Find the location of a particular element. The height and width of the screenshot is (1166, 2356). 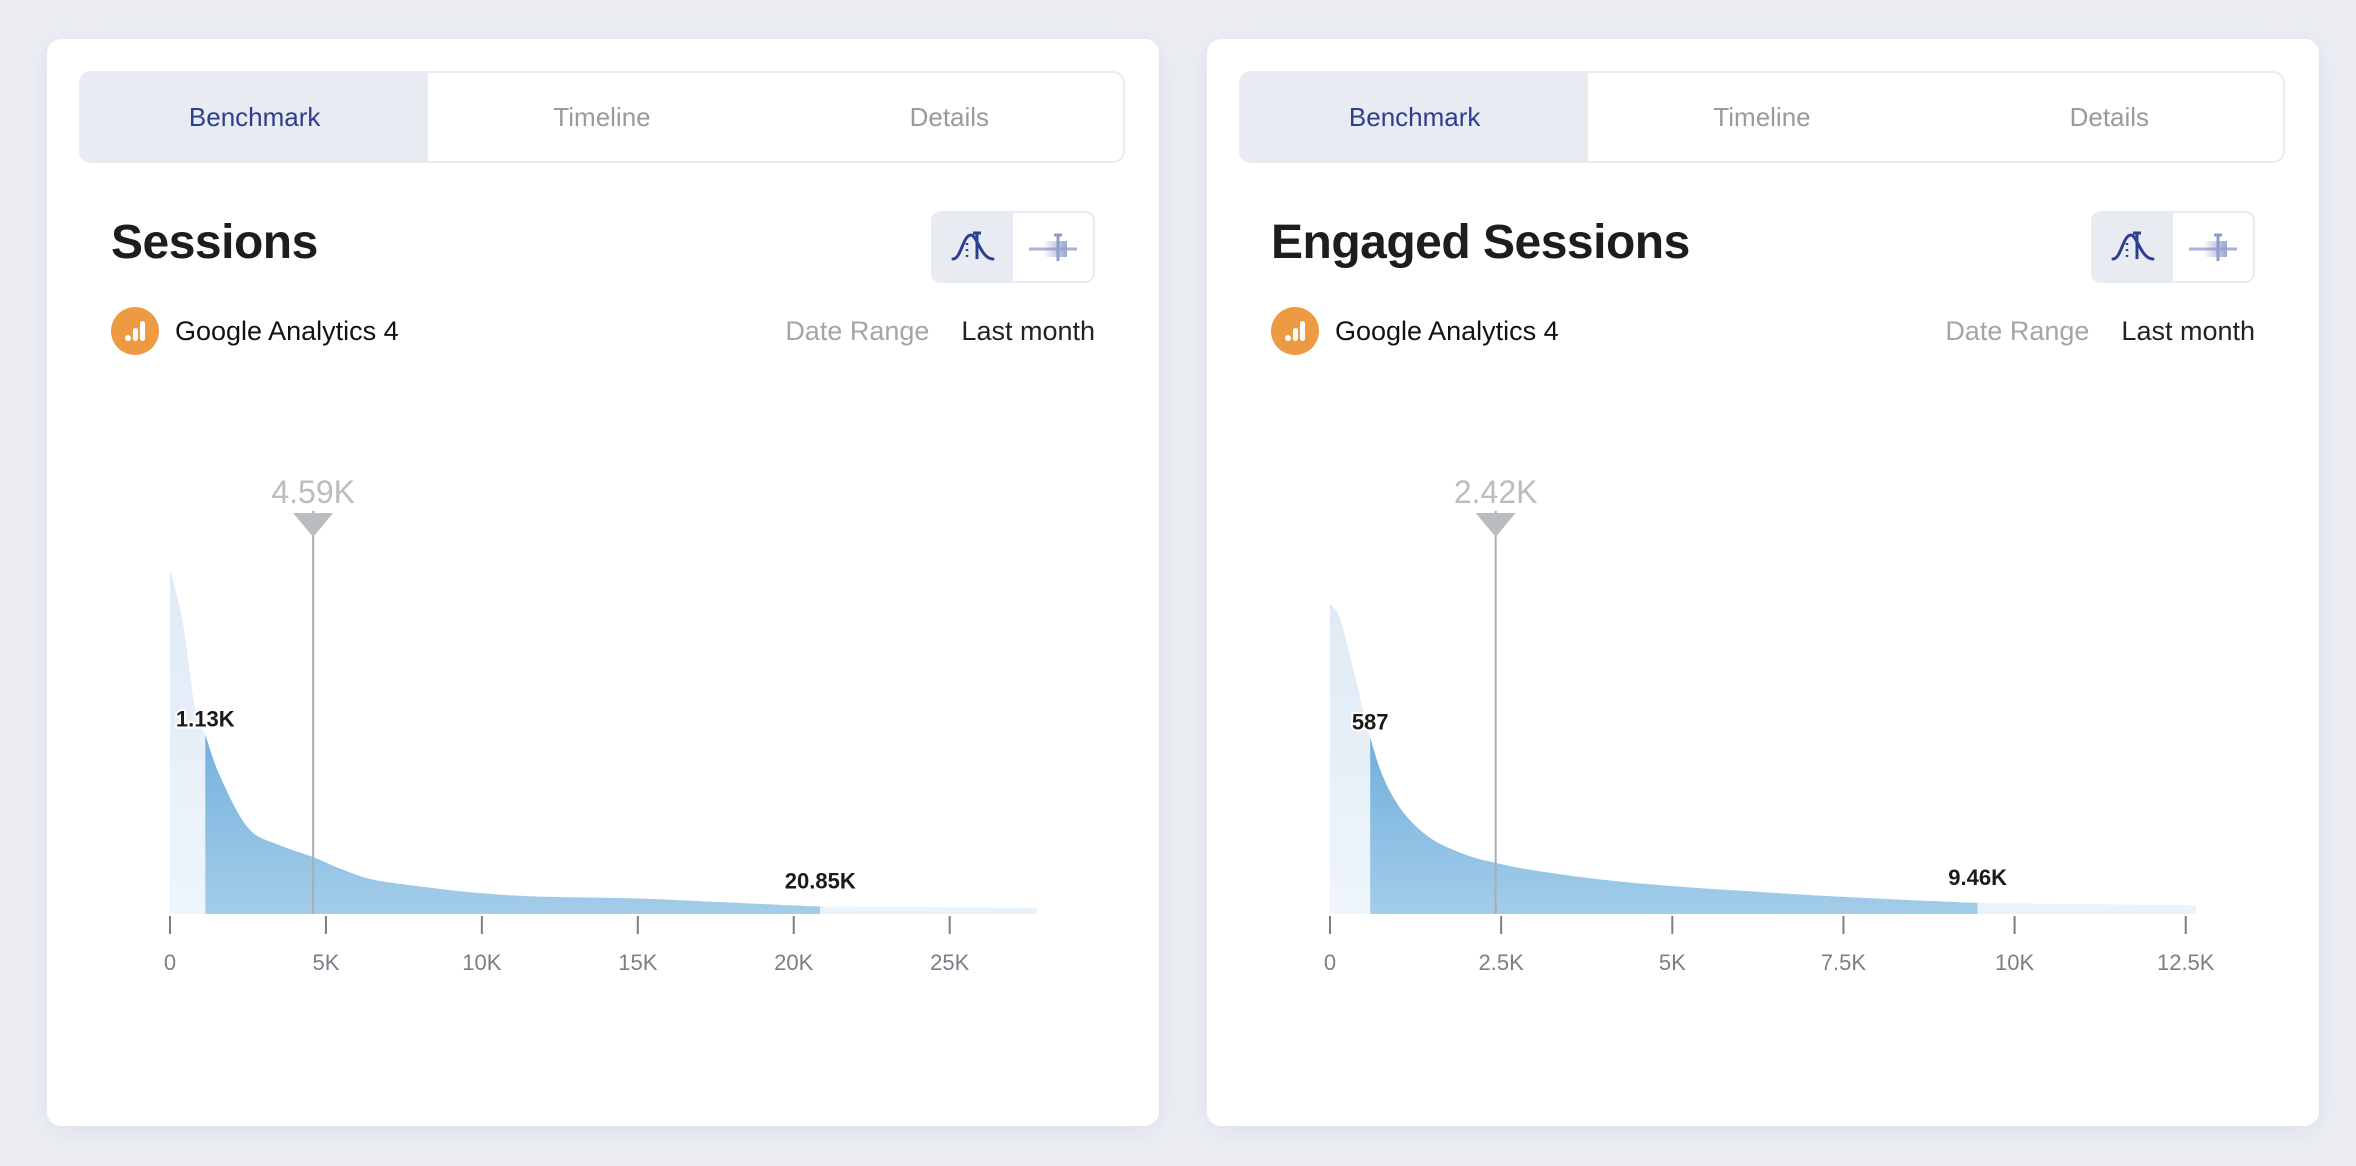

percentile-high-label: 9.46K is located at coordinates (1977, 877).